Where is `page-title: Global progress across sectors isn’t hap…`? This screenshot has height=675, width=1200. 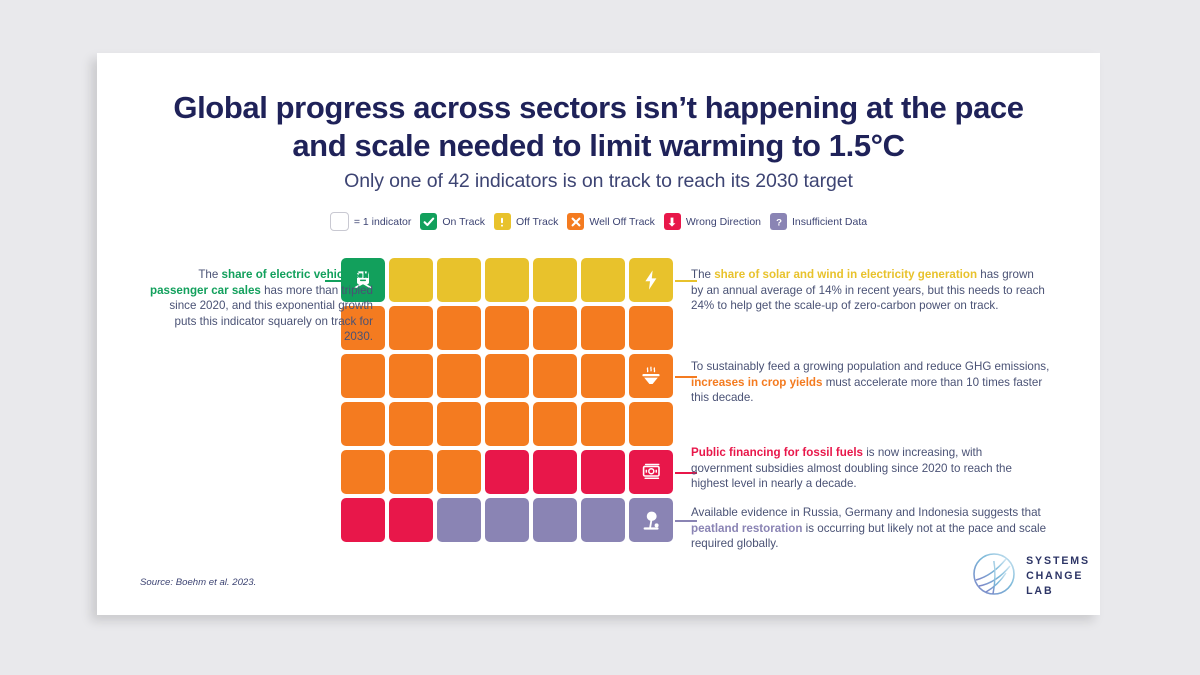 page-title: Global progress across sectors isn’t hap… is located at coordinates (598, 127).